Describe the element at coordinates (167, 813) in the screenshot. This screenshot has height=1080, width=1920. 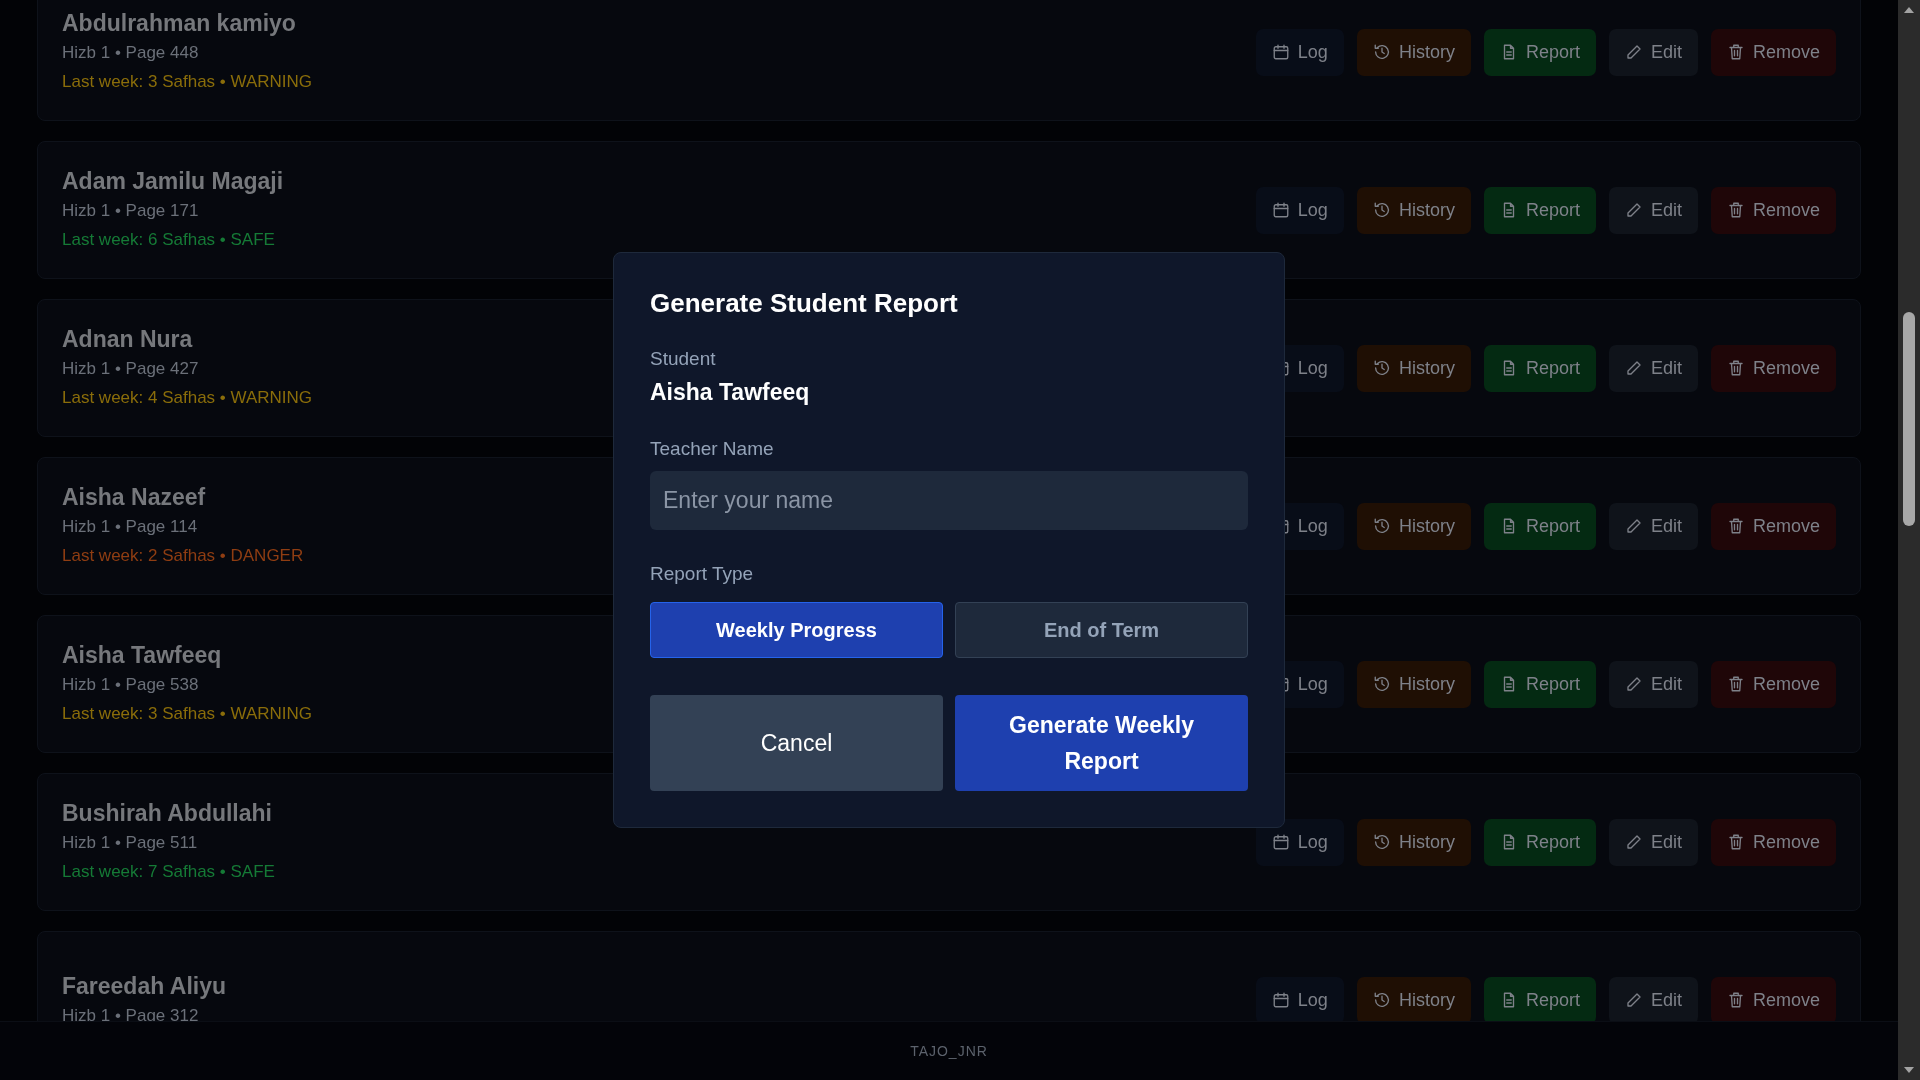
I see `student-name: Bushirah Abdullahi` at that location.